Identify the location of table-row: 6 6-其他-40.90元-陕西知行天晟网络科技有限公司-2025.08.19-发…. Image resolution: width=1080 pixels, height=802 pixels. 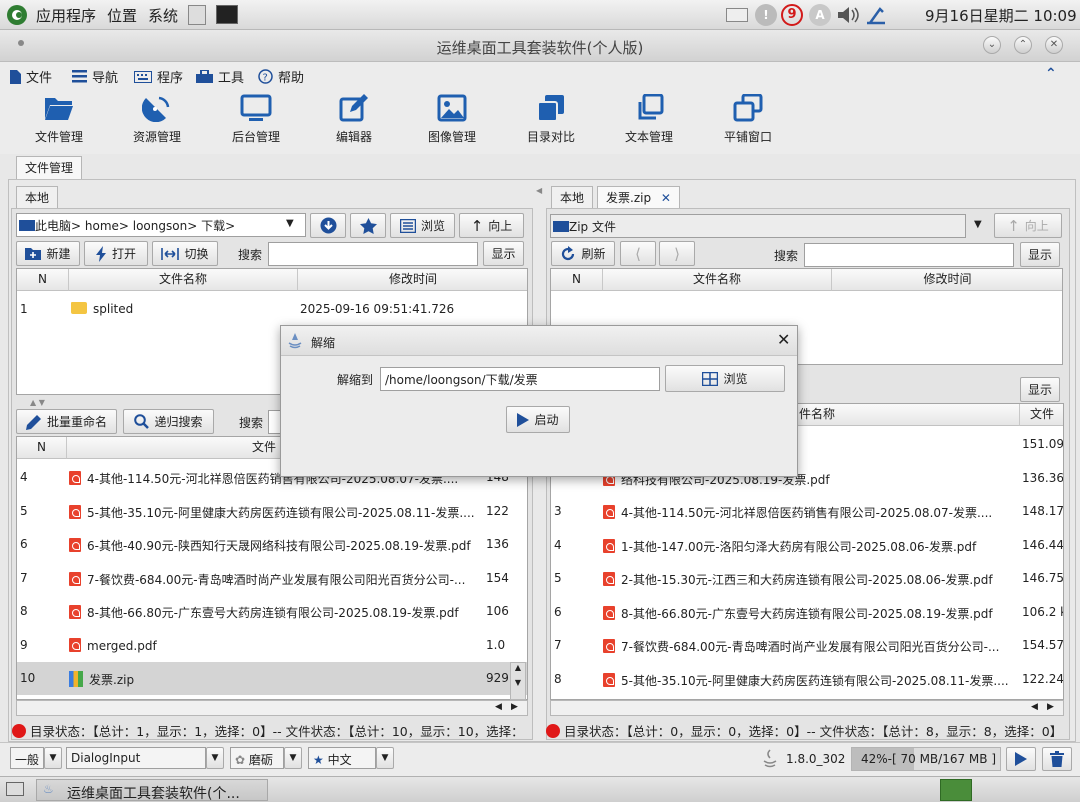
(272, 544).